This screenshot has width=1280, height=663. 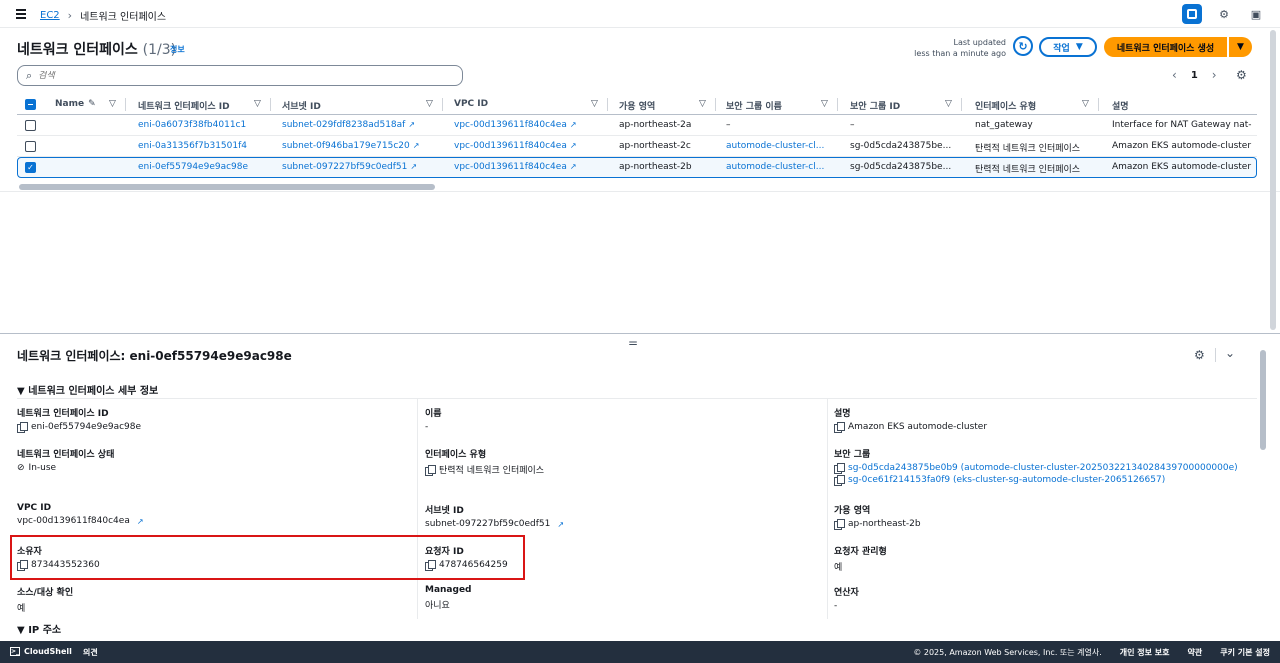 I want to click on subnet-id-link: subnet-029fdf8238ad518af ↗, so click(x=348, y=125).